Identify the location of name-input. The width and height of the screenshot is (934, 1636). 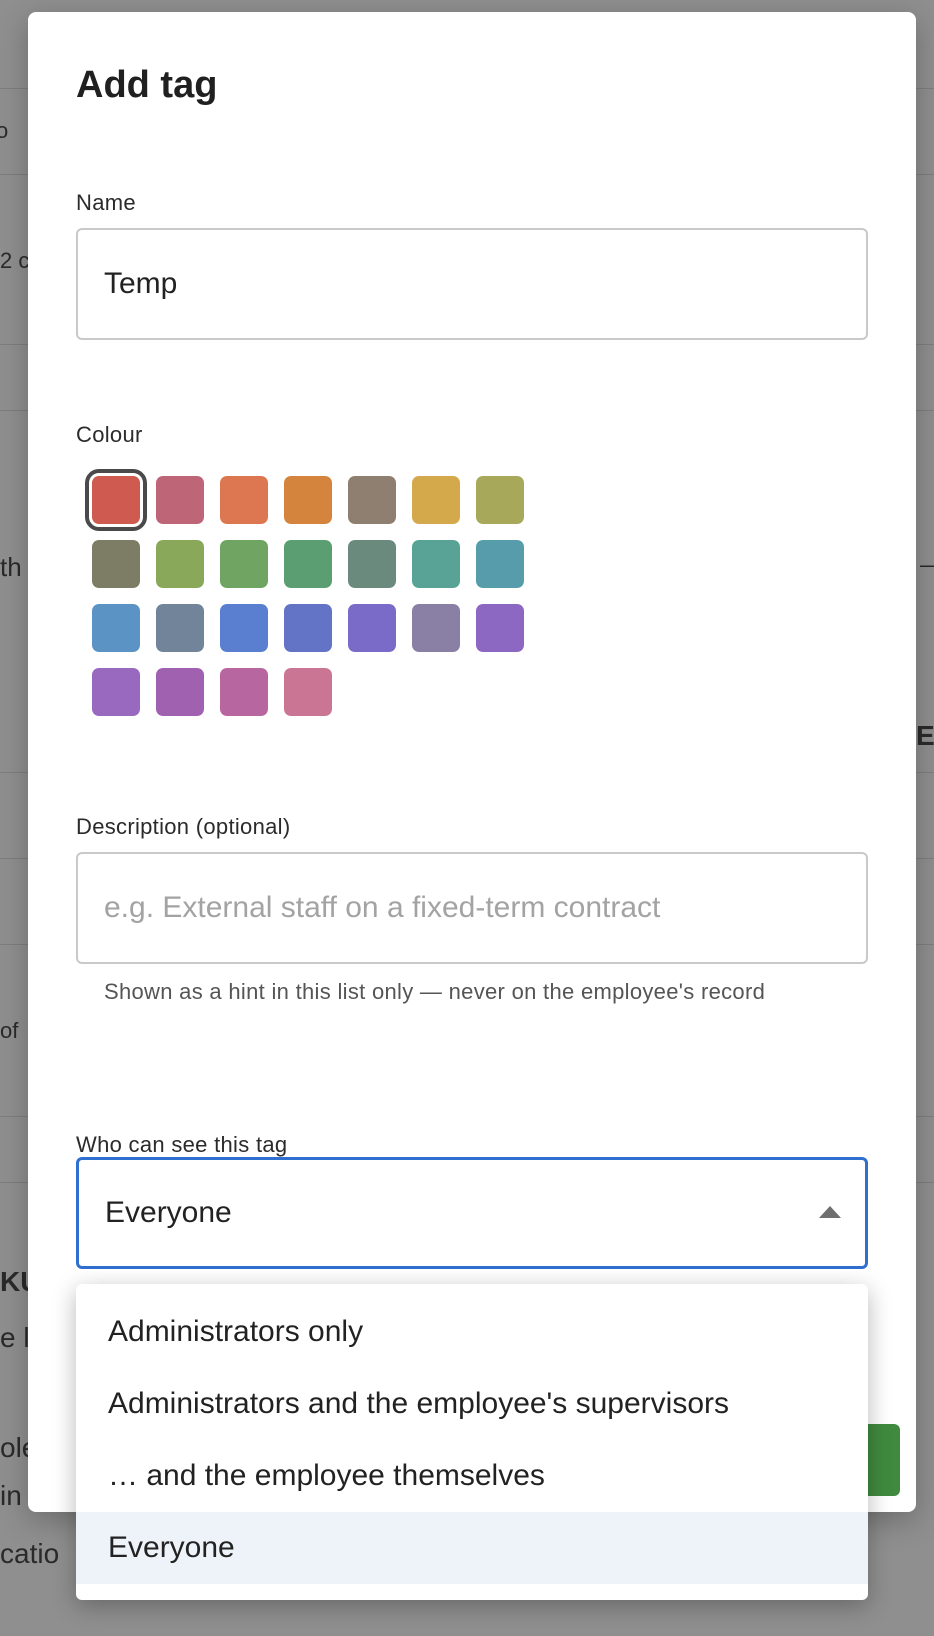
(472, 284).